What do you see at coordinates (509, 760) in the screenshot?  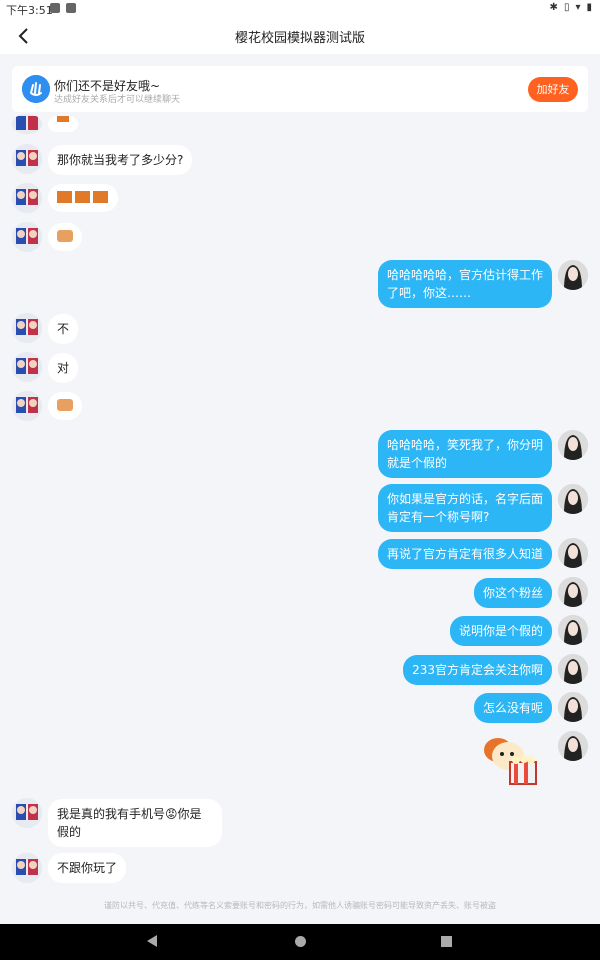 I see `popcorn-sticker-icon` at bounding box center [509, 760].